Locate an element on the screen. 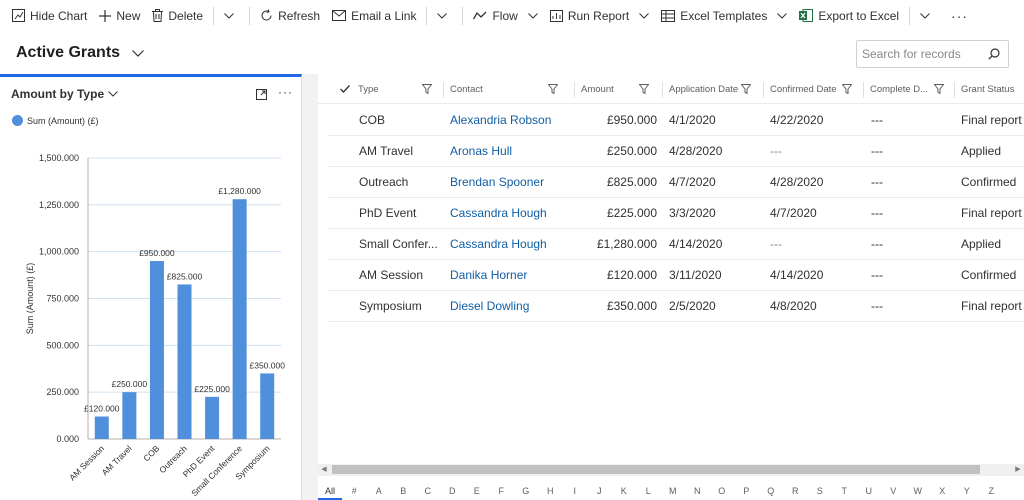 Image resolution: width=1024 pixels, height=500 pixels. column-header-application-date: Application Date is located at coordinates (711, 89).